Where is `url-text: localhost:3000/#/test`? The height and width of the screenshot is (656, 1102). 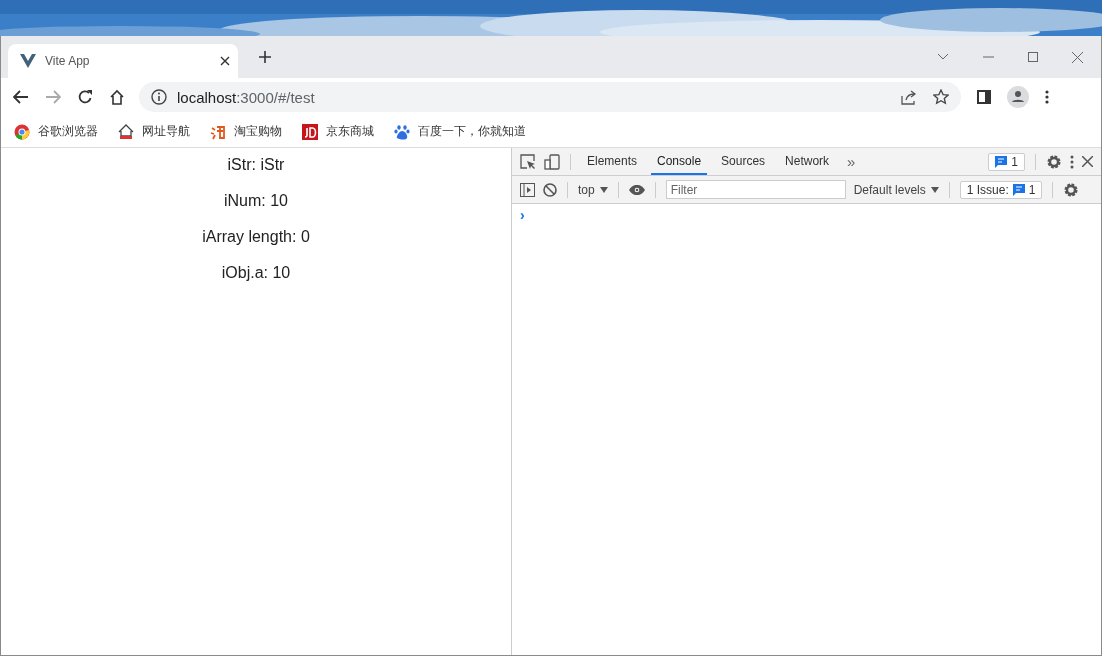 url-text: localhost:3000/#/test is located at coordinates (246, 97).